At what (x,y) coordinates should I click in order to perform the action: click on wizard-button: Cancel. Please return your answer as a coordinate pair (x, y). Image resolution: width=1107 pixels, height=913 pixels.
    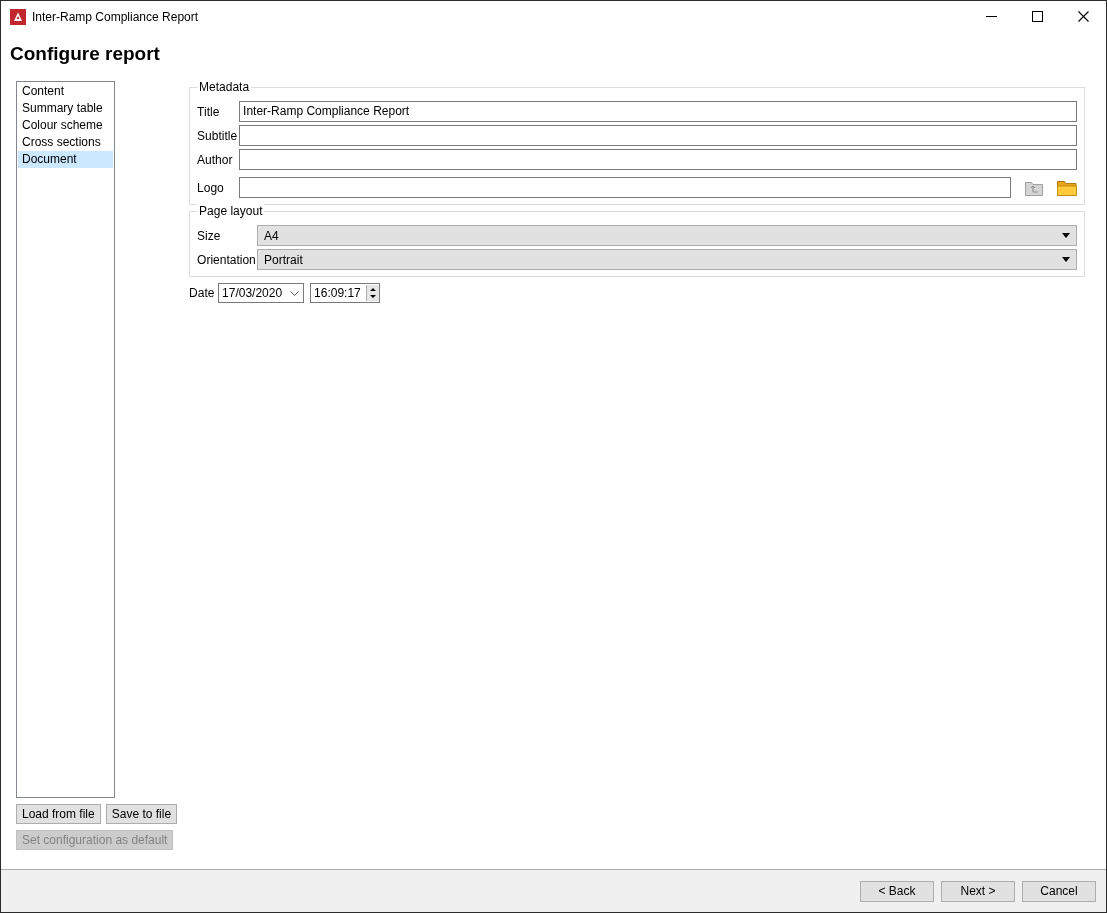
    Looking at the image, I should click on (1059, 891).